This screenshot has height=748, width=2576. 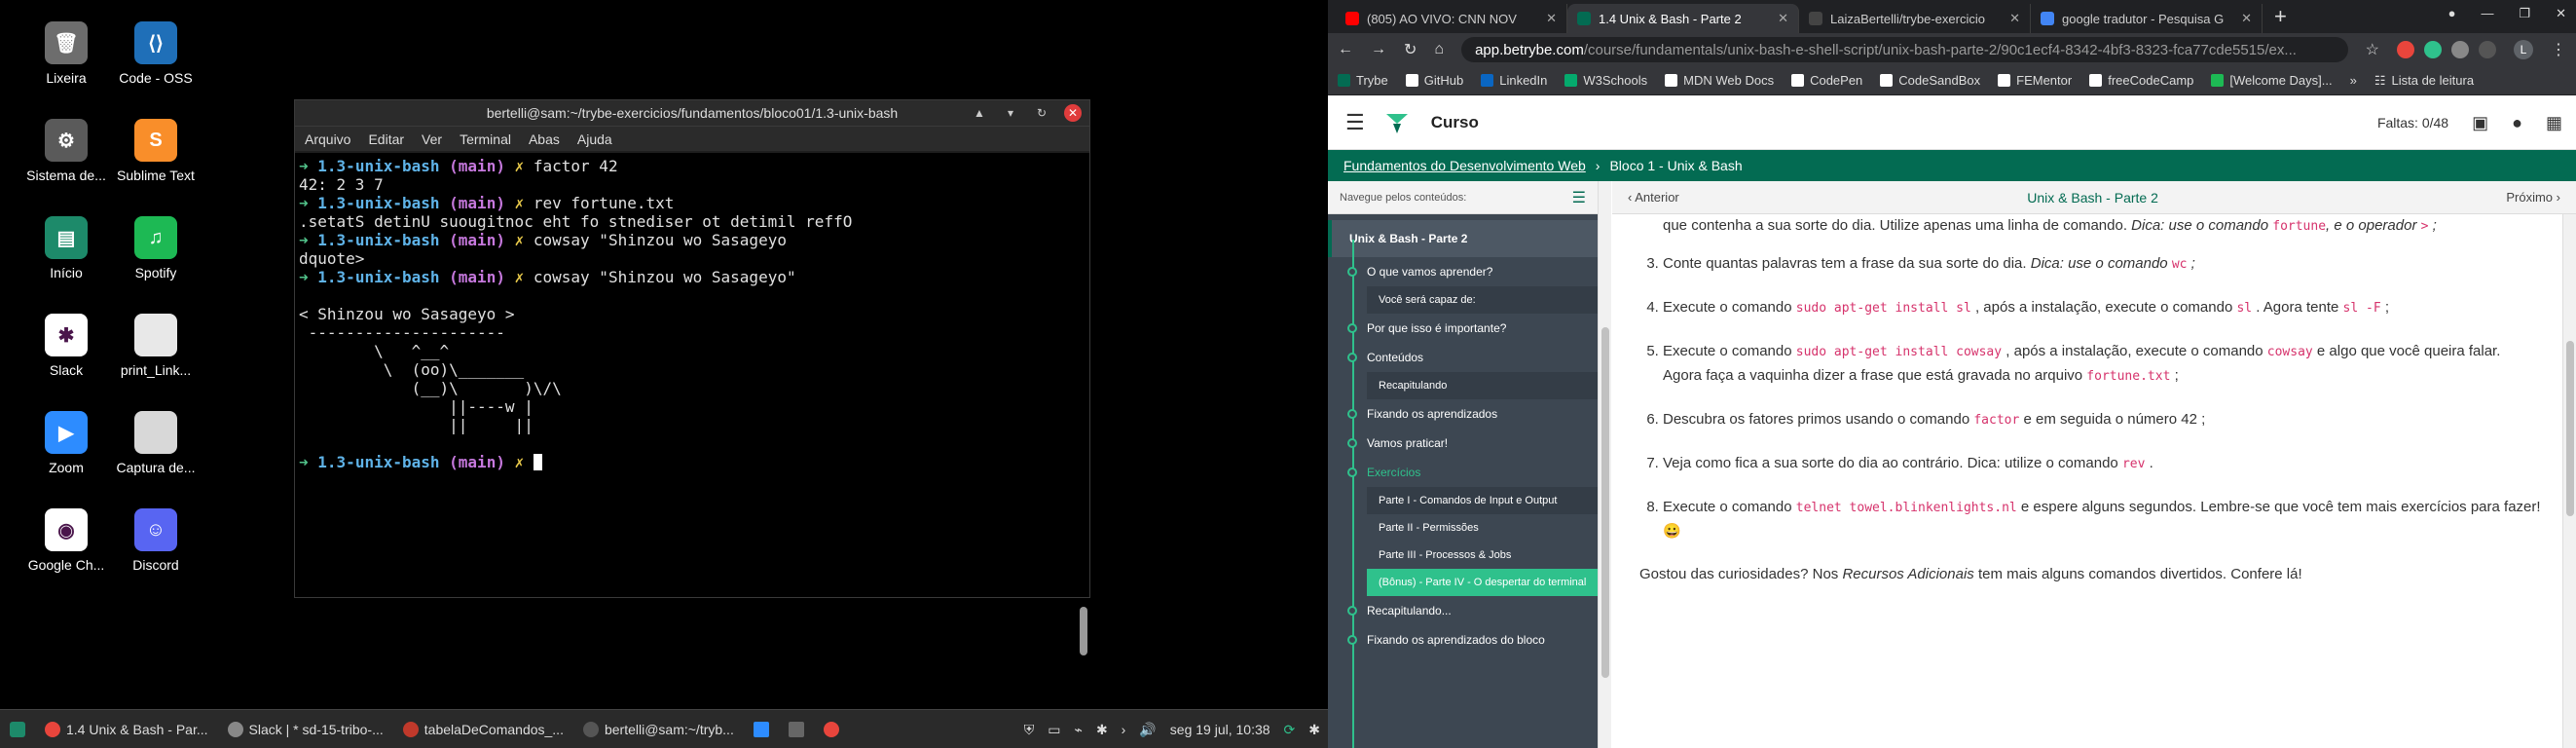 What do you see at coordinates (66, 443) in the screenshot?
I see `desktop-icon-zoom: ▶ Zoom` at bounding box center [66, 443].